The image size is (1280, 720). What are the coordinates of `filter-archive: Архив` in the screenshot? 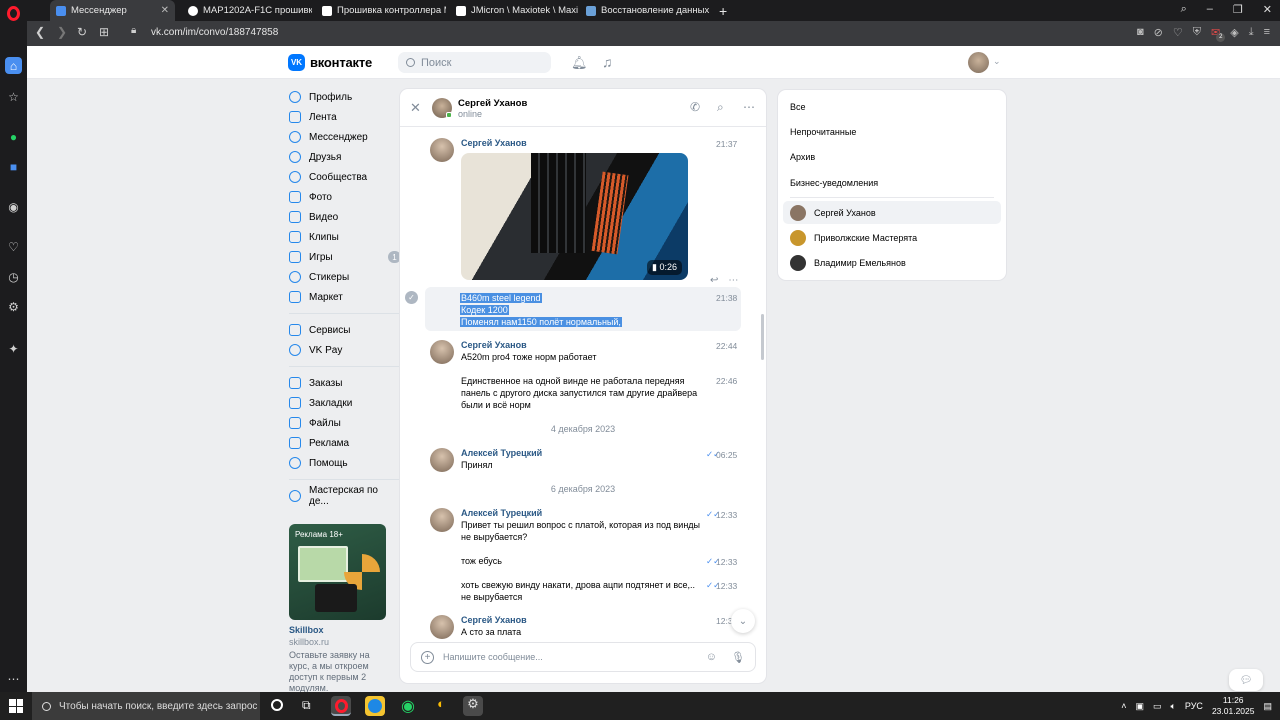 It's located at (802, 157).